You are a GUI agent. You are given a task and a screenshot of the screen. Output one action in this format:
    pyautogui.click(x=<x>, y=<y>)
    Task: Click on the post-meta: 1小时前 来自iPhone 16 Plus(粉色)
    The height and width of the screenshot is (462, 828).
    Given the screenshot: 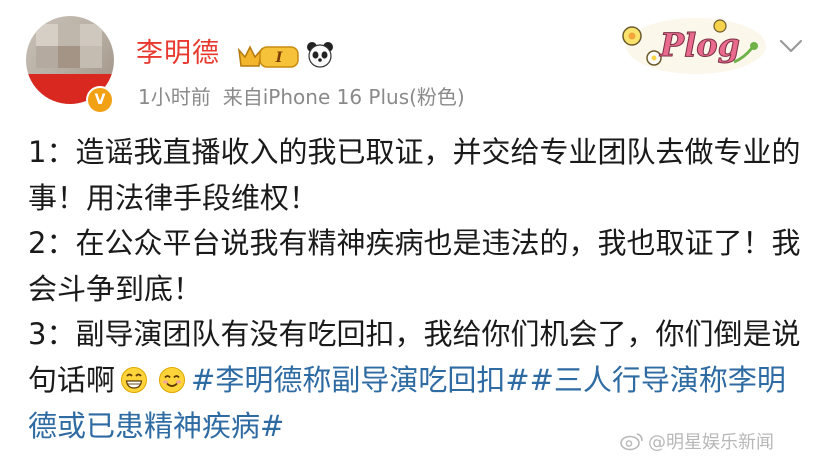 What is the action you would take?
    pyautogui.click(x=301, y=97)
    